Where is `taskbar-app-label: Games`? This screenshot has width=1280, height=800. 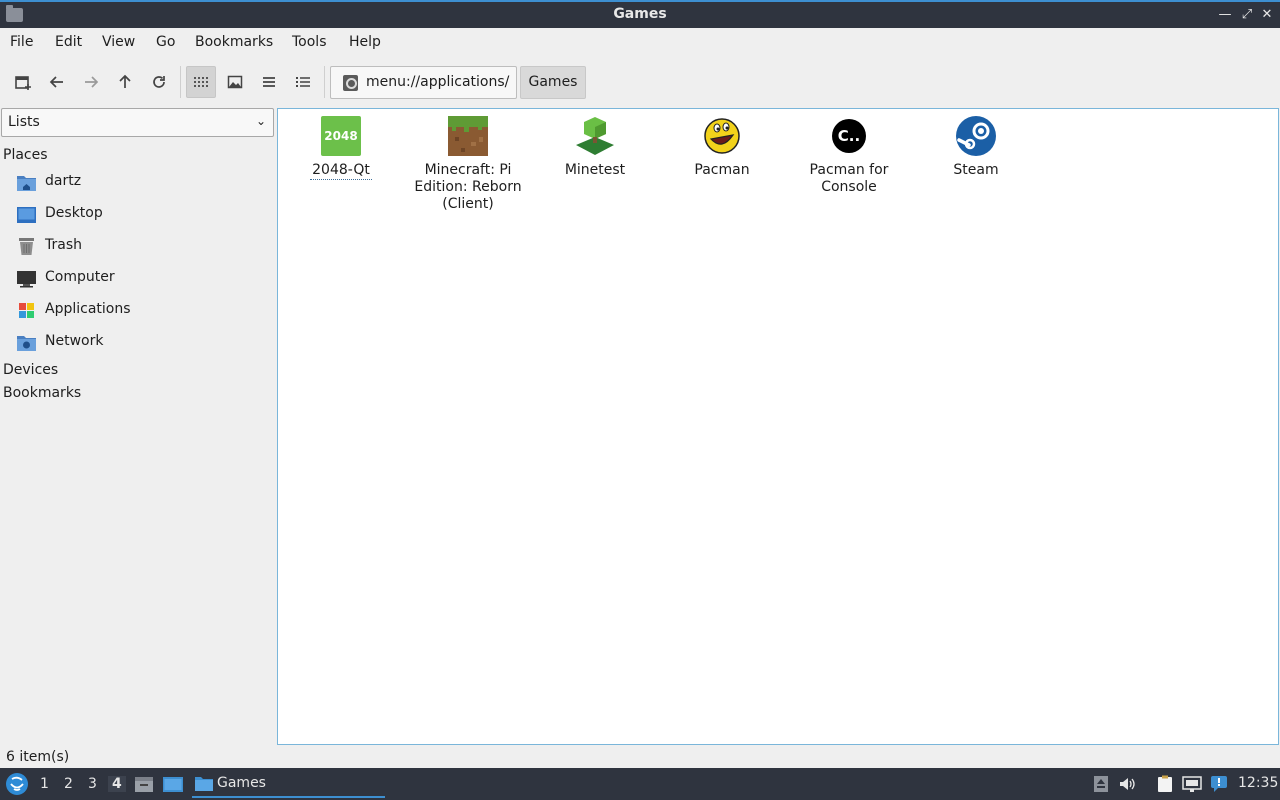
taskbar-app-label: Games is located at coordinates (241, 783).